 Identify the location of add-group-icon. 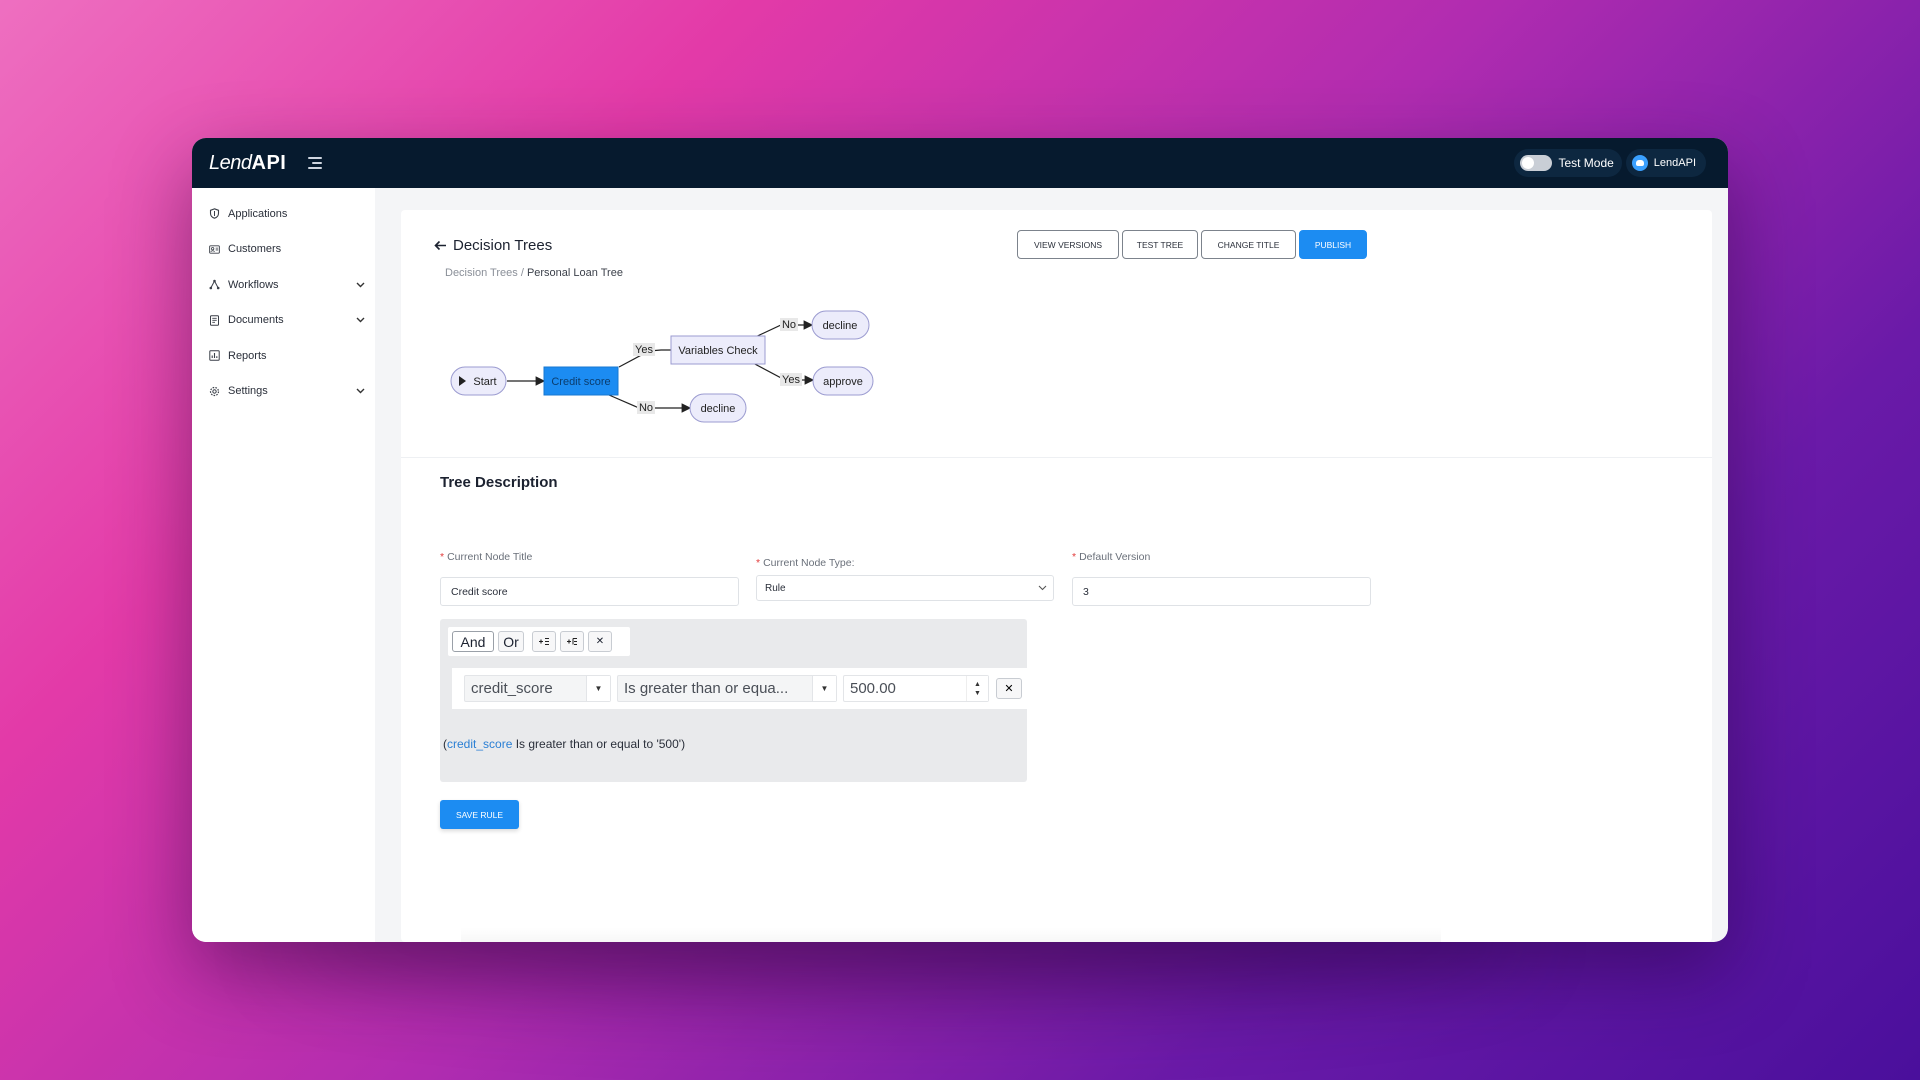
(572, 641).